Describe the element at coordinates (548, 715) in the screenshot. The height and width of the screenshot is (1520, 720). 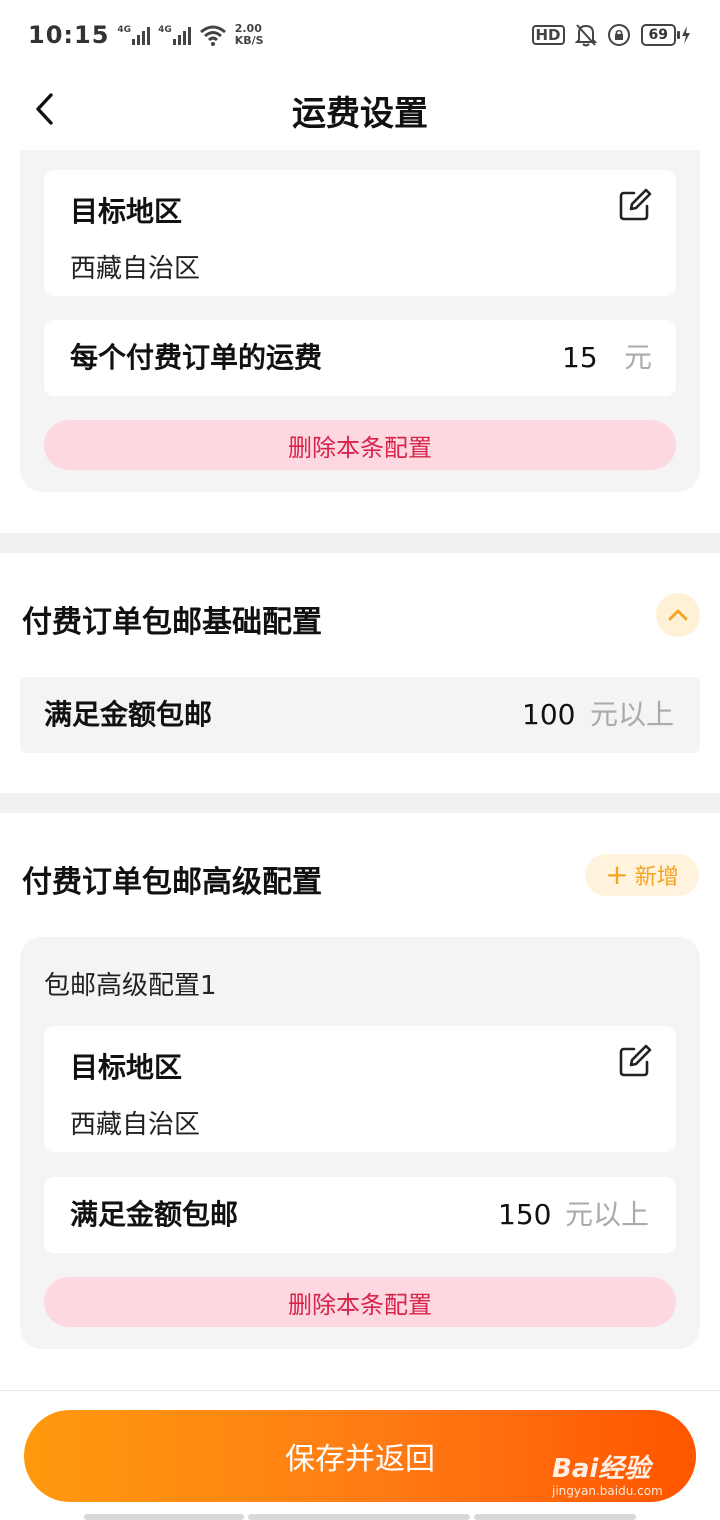
I see `basic-row-value: 100` at that location.